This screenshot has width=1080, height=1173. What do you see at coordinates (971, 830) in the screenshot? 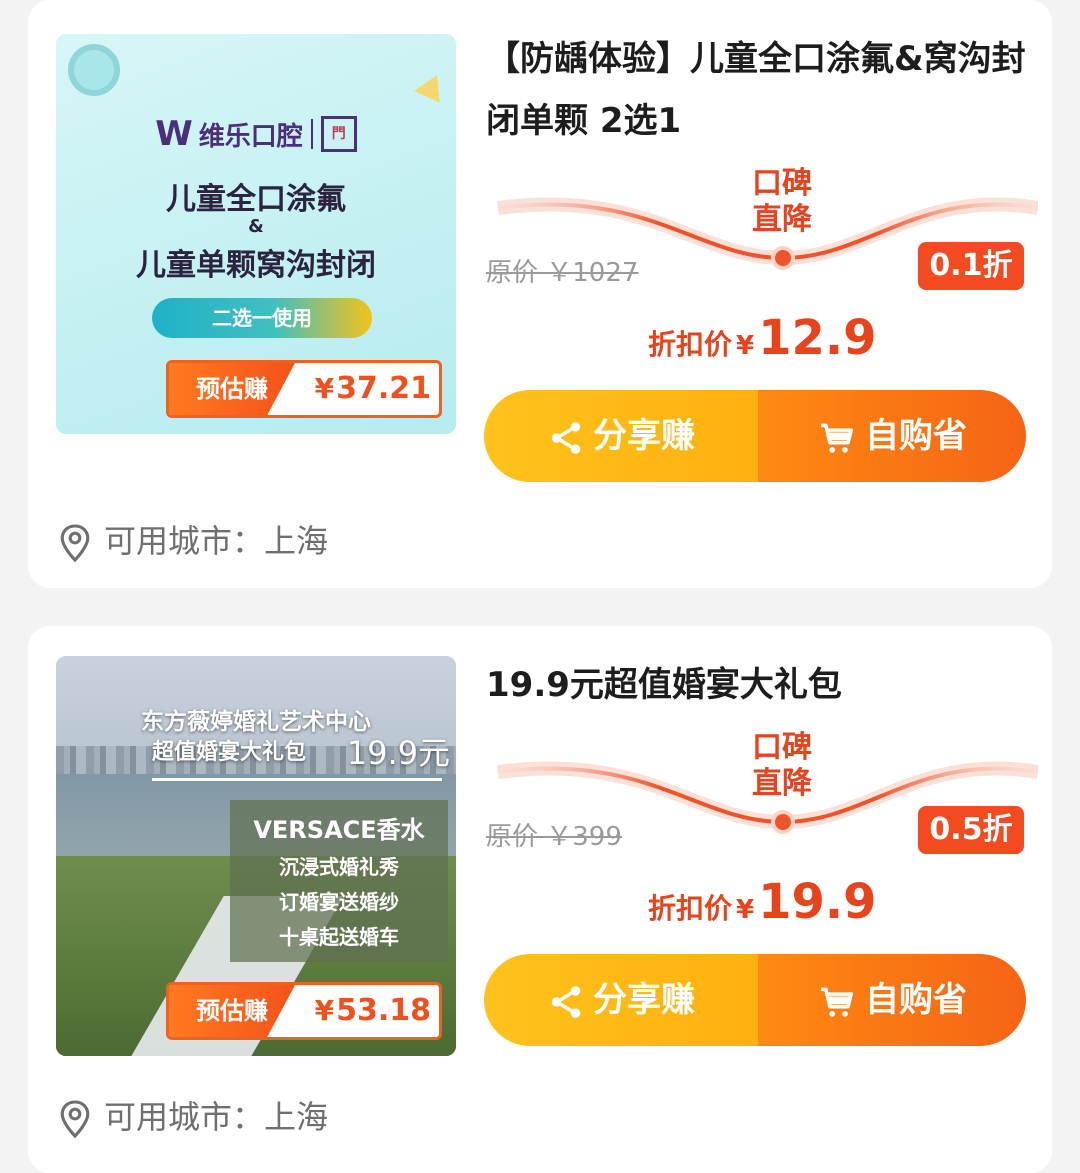
I see `discount-badge: 0.5折` at bounding box center [971, 830].